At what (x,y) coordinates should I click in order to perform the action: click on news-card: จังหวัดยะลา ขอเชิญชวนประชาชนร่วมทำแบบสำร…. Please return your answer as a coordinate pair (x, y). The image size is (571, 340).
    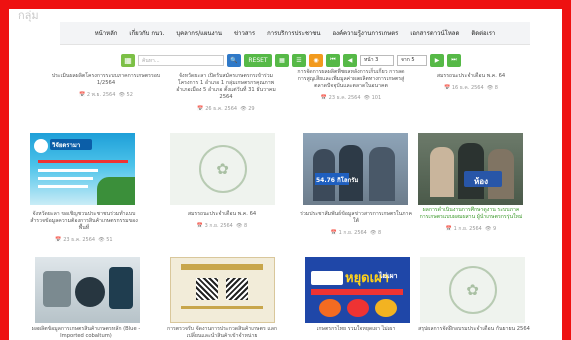
    Looking at the image, I should click on (84, 227).